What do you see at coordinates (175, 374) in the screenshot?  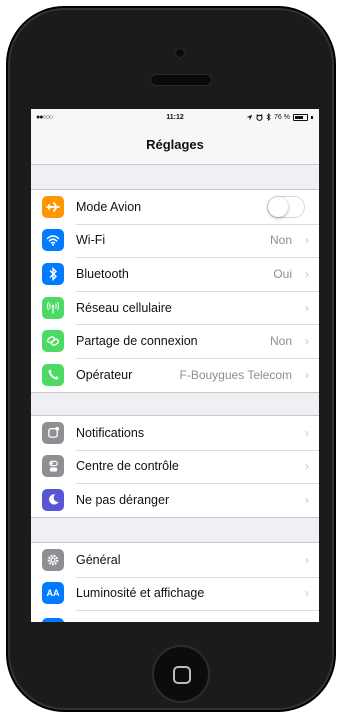 I see `settings-row-carrier: Opérateur F-Bouygues Telecom ›` at bounding box center [175, 374].